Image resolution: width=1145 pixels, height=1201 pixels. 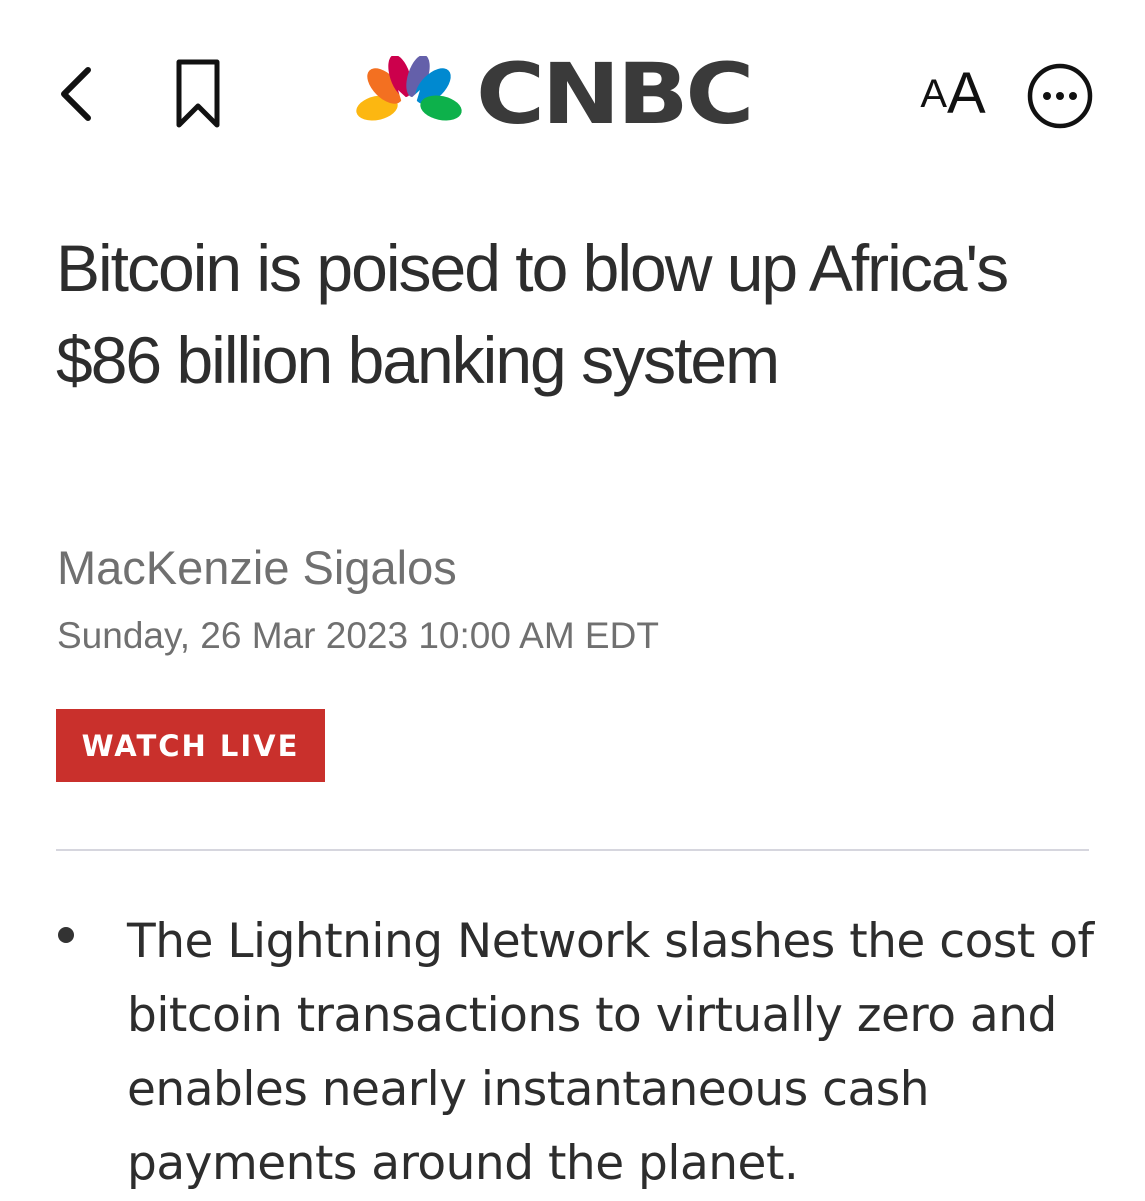 What do you see at coordinates (358, 635) in the screenshot?
I see `article-date: Sunday, 26 Mar 2023 10:00 AM EDT` at bounding box center [358, 635].